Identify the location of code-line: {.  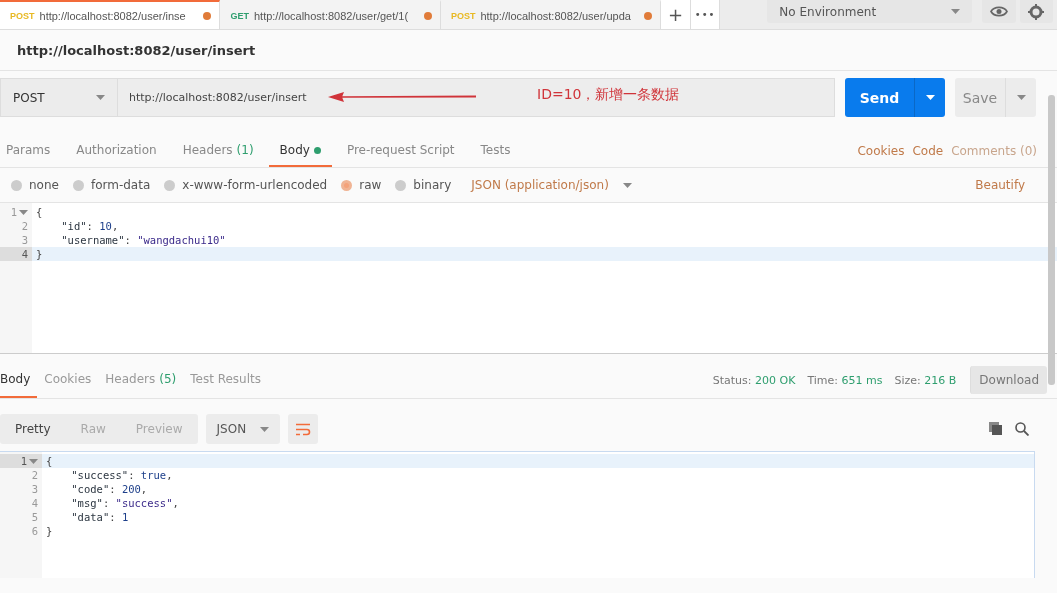
(39, 212).